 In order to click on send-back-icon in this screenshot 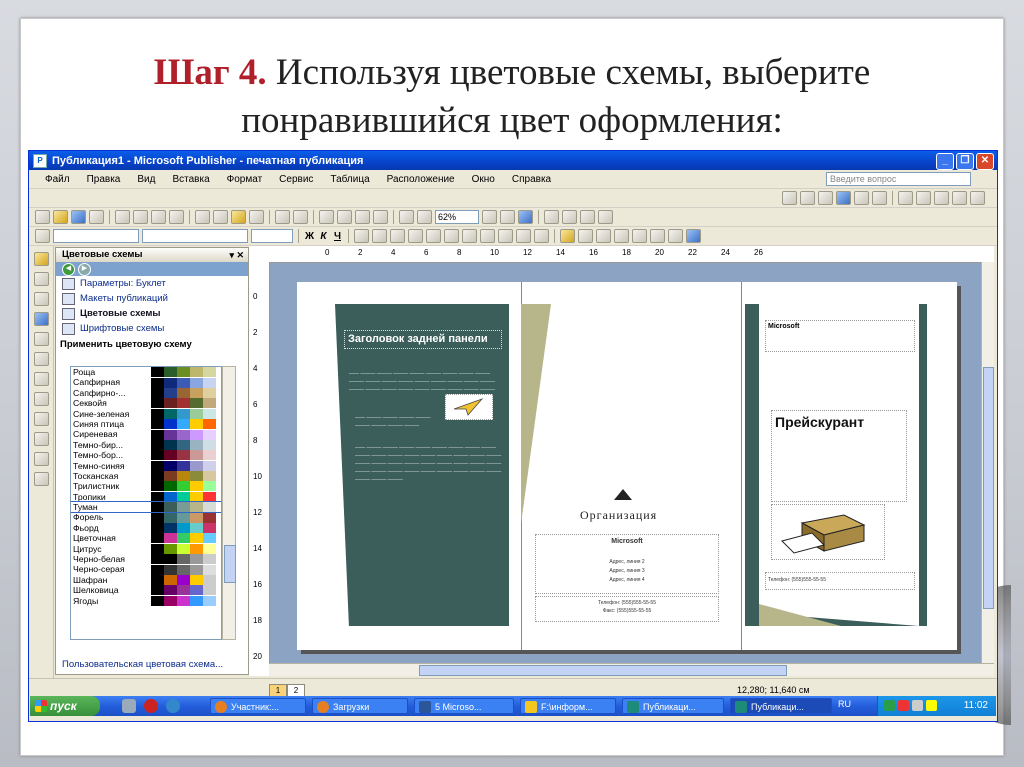, I will do `click(344, 217)`.